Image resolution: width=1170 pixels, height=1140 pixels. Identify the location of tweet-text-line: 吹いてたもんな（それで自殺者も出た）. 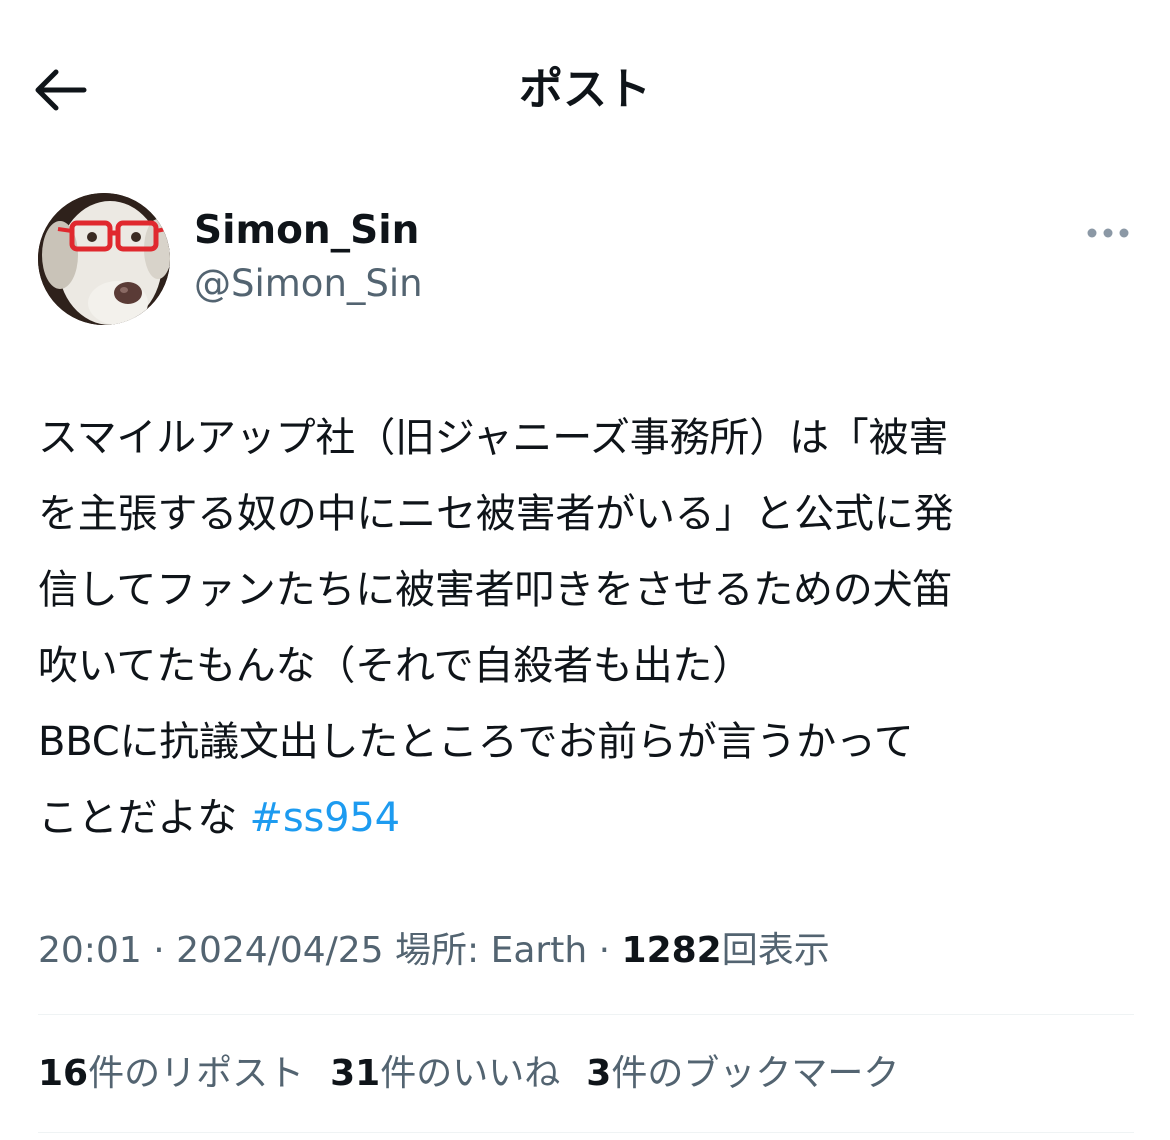
(395, 666).